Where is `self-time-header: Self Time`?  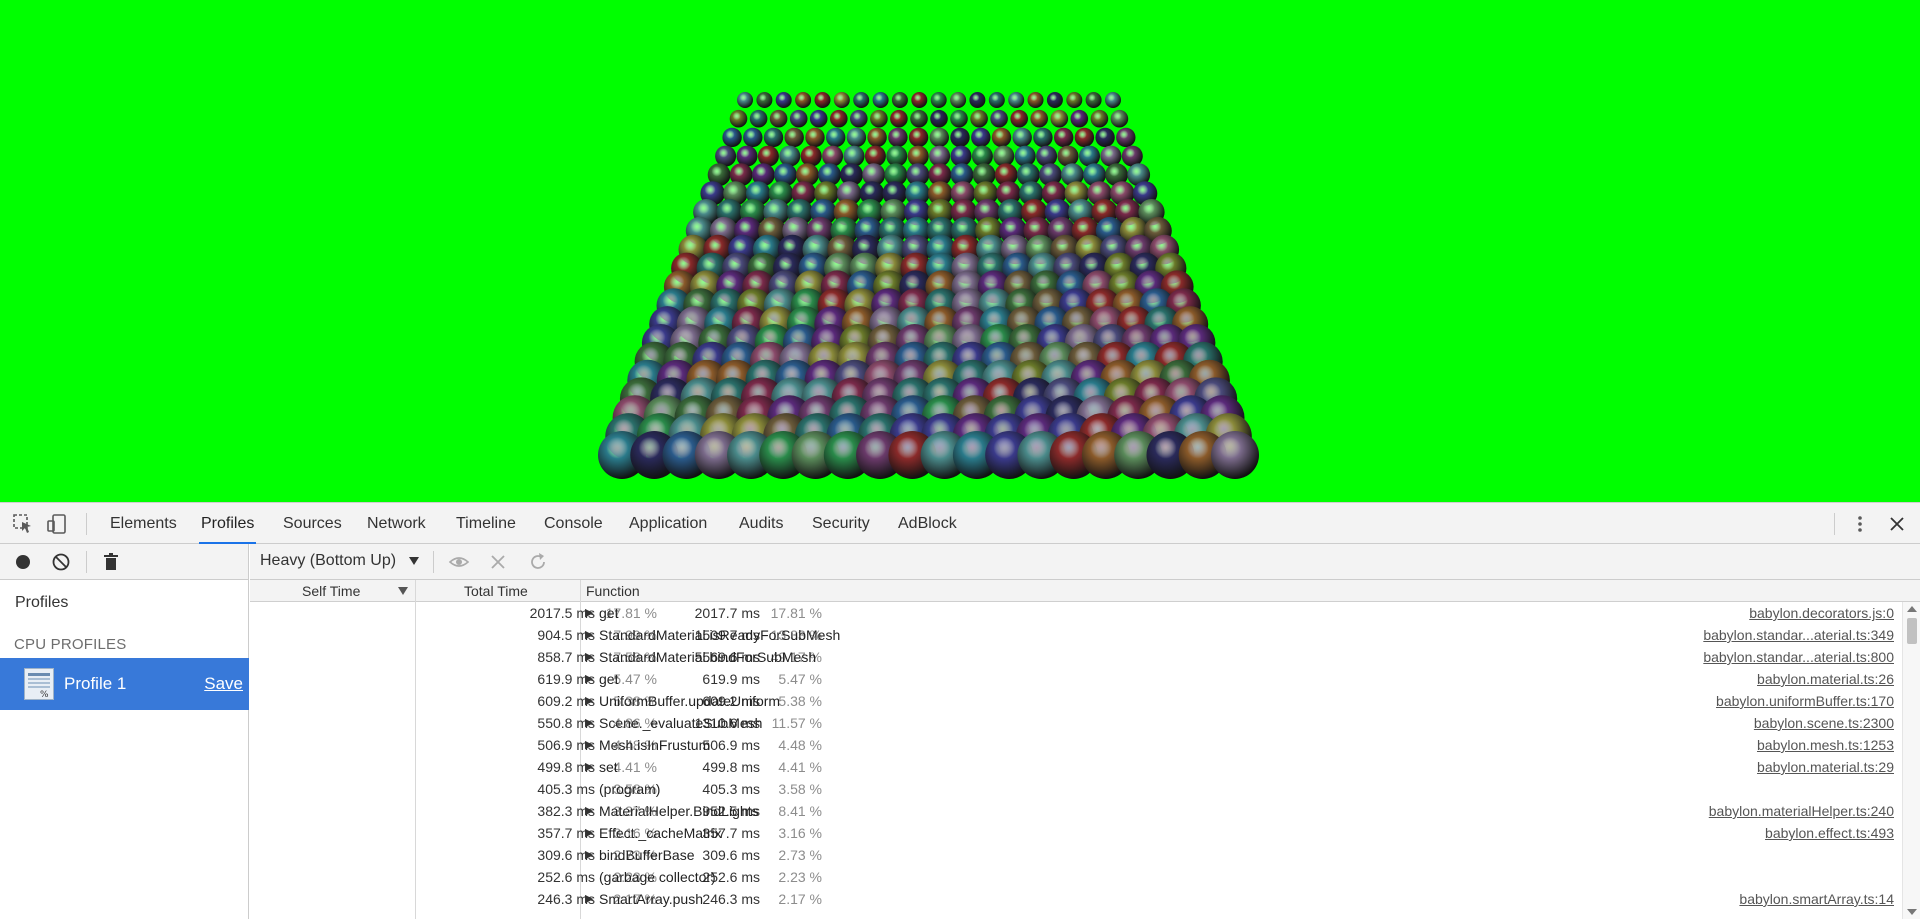 self-time-header: Self Time is located at coordinates (331, 591).